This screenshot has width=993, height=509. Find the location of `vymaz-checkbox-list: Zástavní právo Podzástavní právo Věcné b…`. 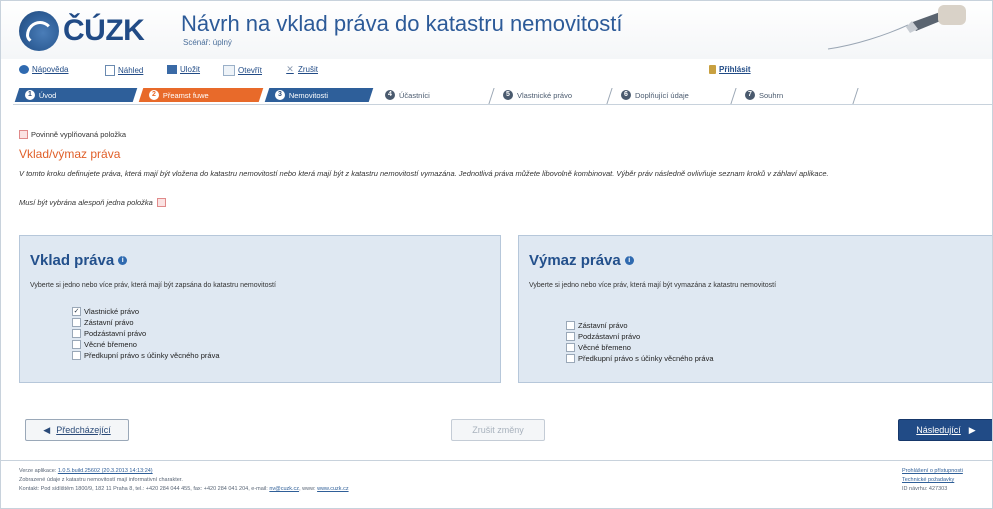

vymaz-checkbox-list: Zástavní právo Podzástavní právo Věcné b… is located at coordinates (640, 342).